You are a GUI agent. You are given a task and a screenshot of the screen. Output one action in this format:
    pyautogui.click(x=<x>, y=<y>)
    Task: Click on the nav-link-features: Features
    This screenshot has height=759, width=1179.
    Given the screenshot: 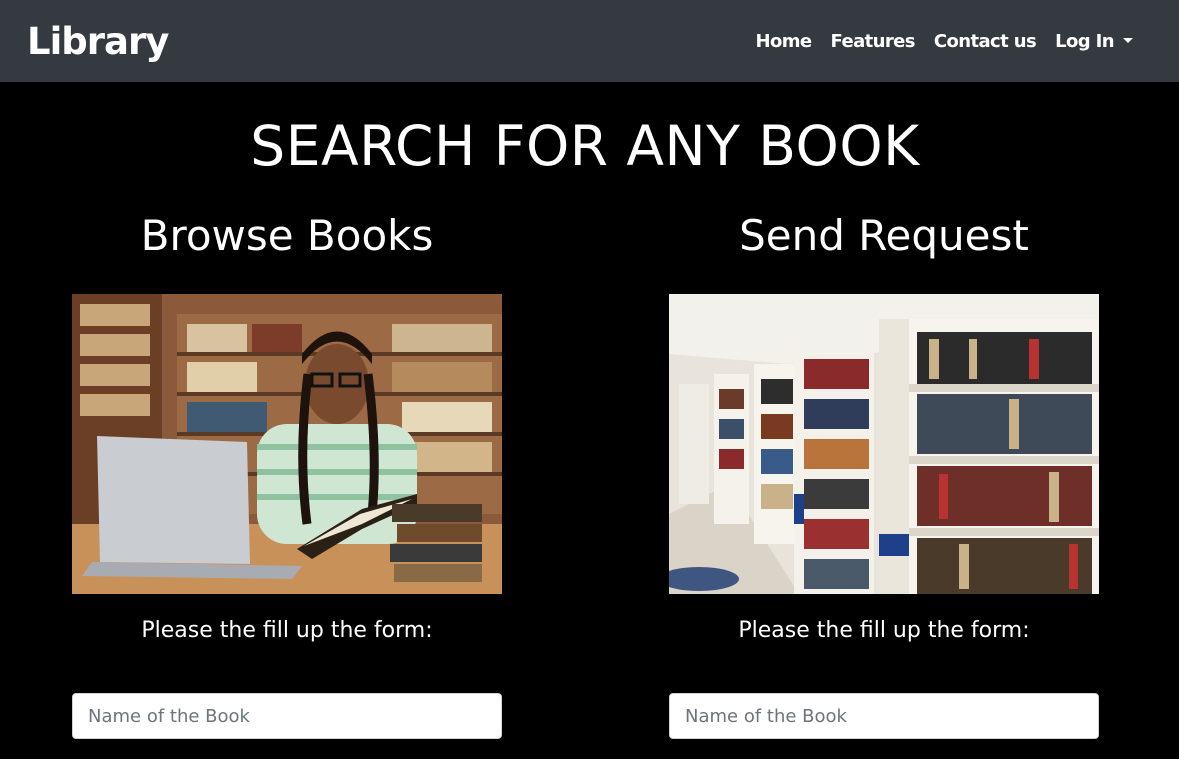 What is the action you would take?
    pyautogui.click(x=873, y=41)
    